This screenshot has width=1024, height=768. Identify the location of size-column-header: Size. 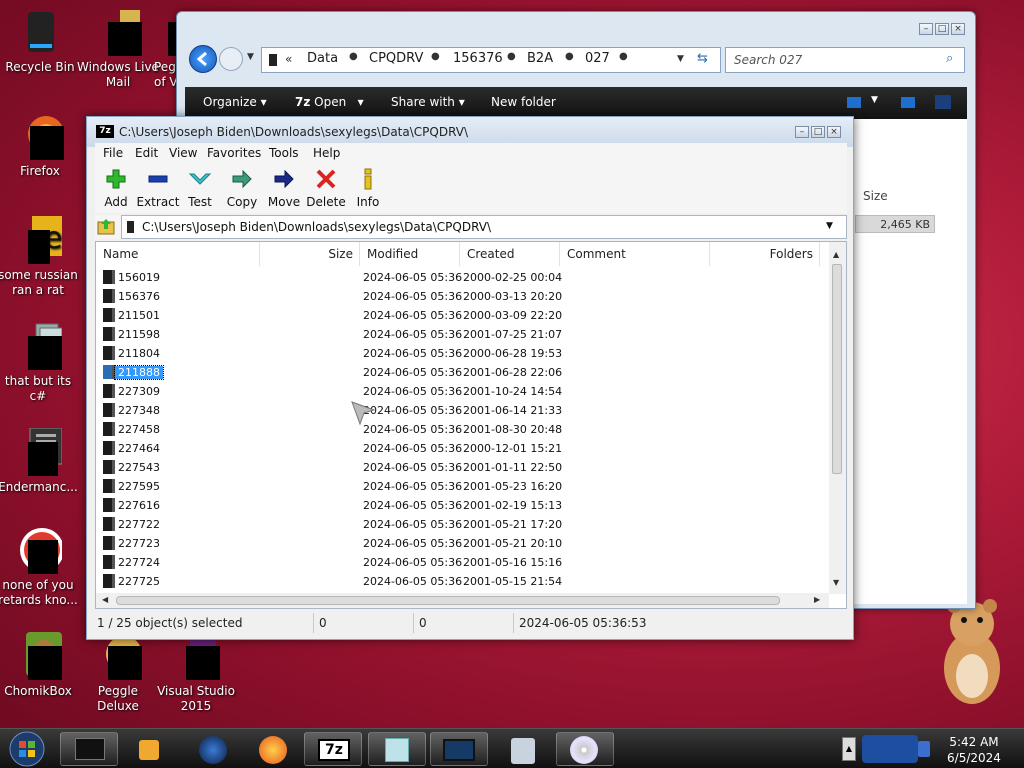
(875, 196).